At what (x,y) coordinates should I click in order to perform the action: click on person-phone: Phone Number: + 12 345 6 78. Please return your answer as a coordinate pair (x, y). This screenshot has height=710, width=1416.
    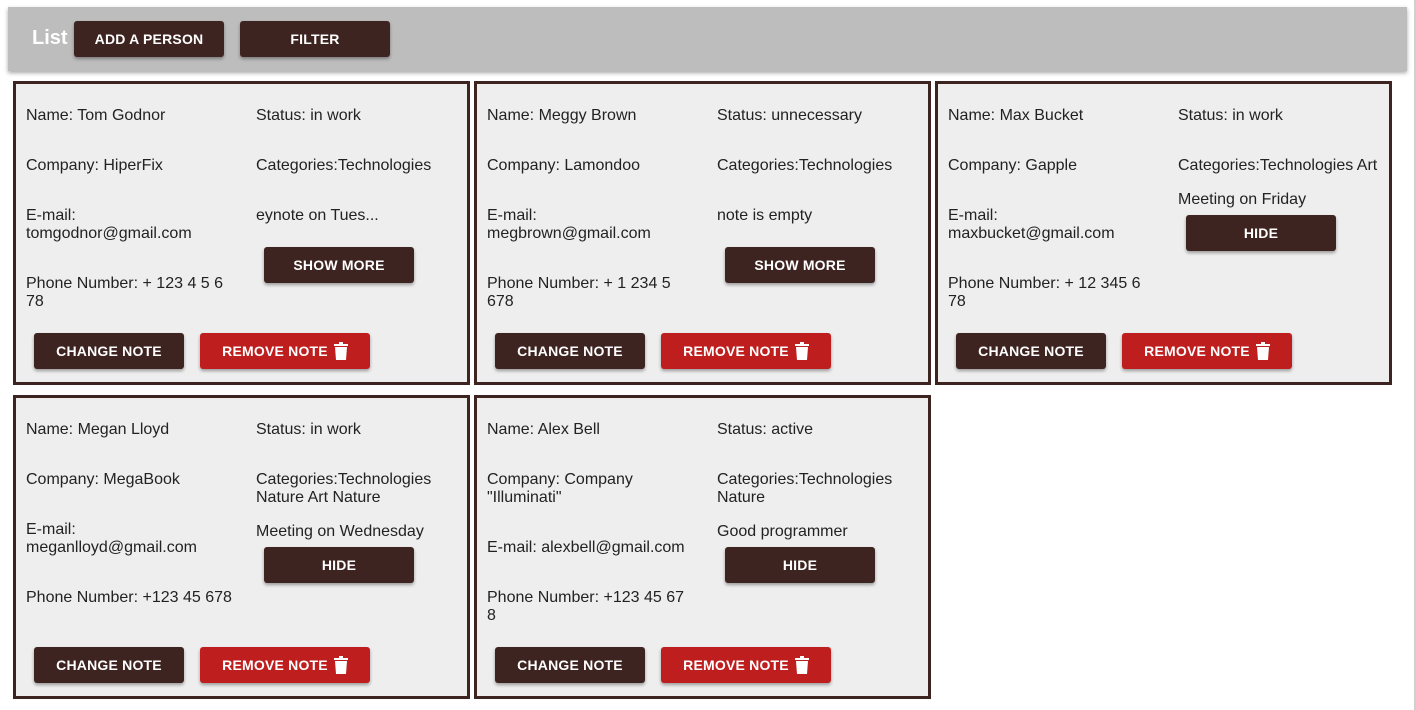
    Looking at the image, I should click on (1044, 292).